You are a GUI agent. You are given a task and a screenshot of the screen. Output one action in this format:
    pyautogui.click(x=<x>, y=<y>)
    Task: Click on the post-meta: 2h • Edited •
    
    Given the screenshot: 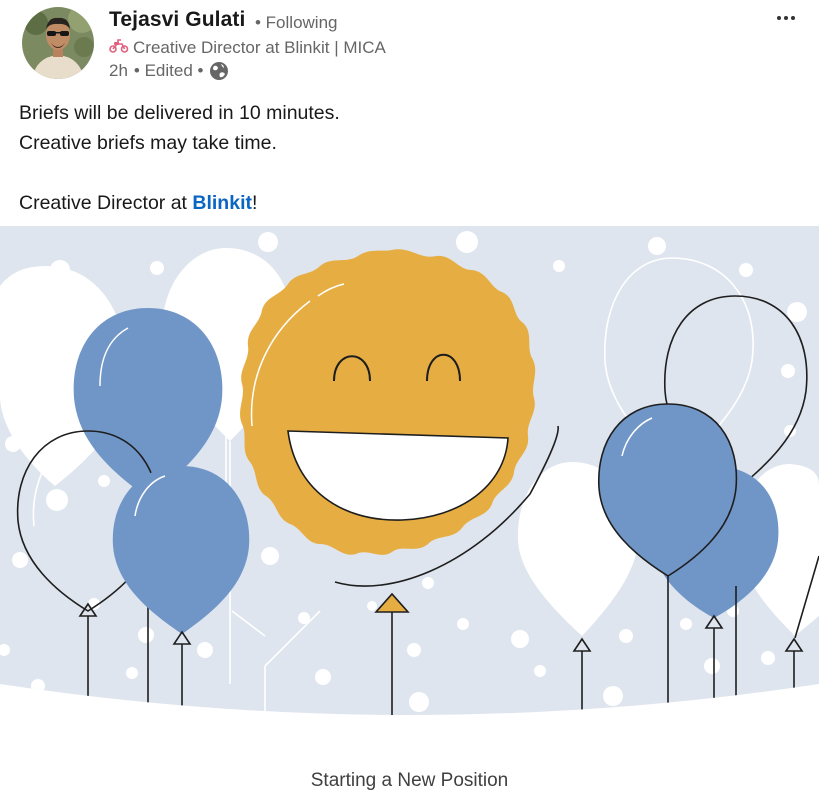 What is the action you would take?
    pyautogui.click(x=169, y=71)
    